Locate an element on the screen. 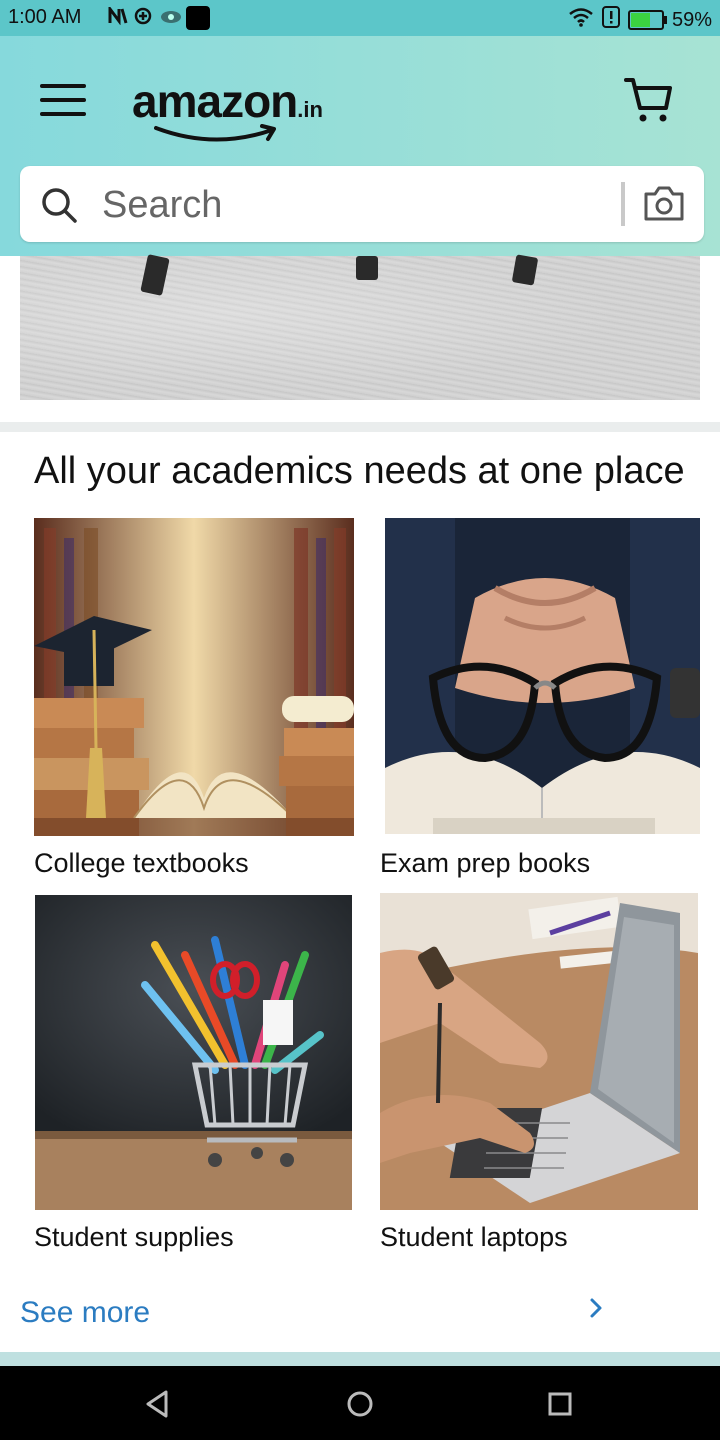  battery-charging-icon is located at coordinates (647, 20).